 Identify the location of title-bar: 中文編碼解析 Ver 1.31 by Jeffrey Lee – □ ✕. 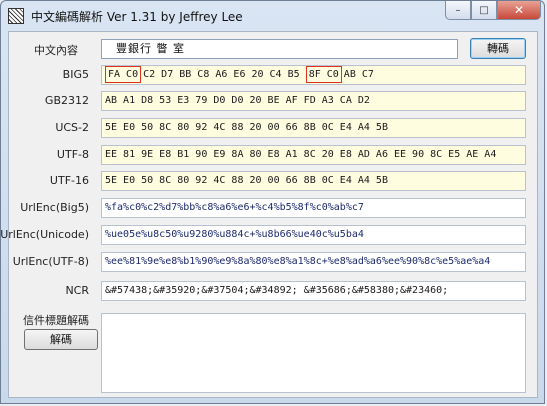
(273, 16).